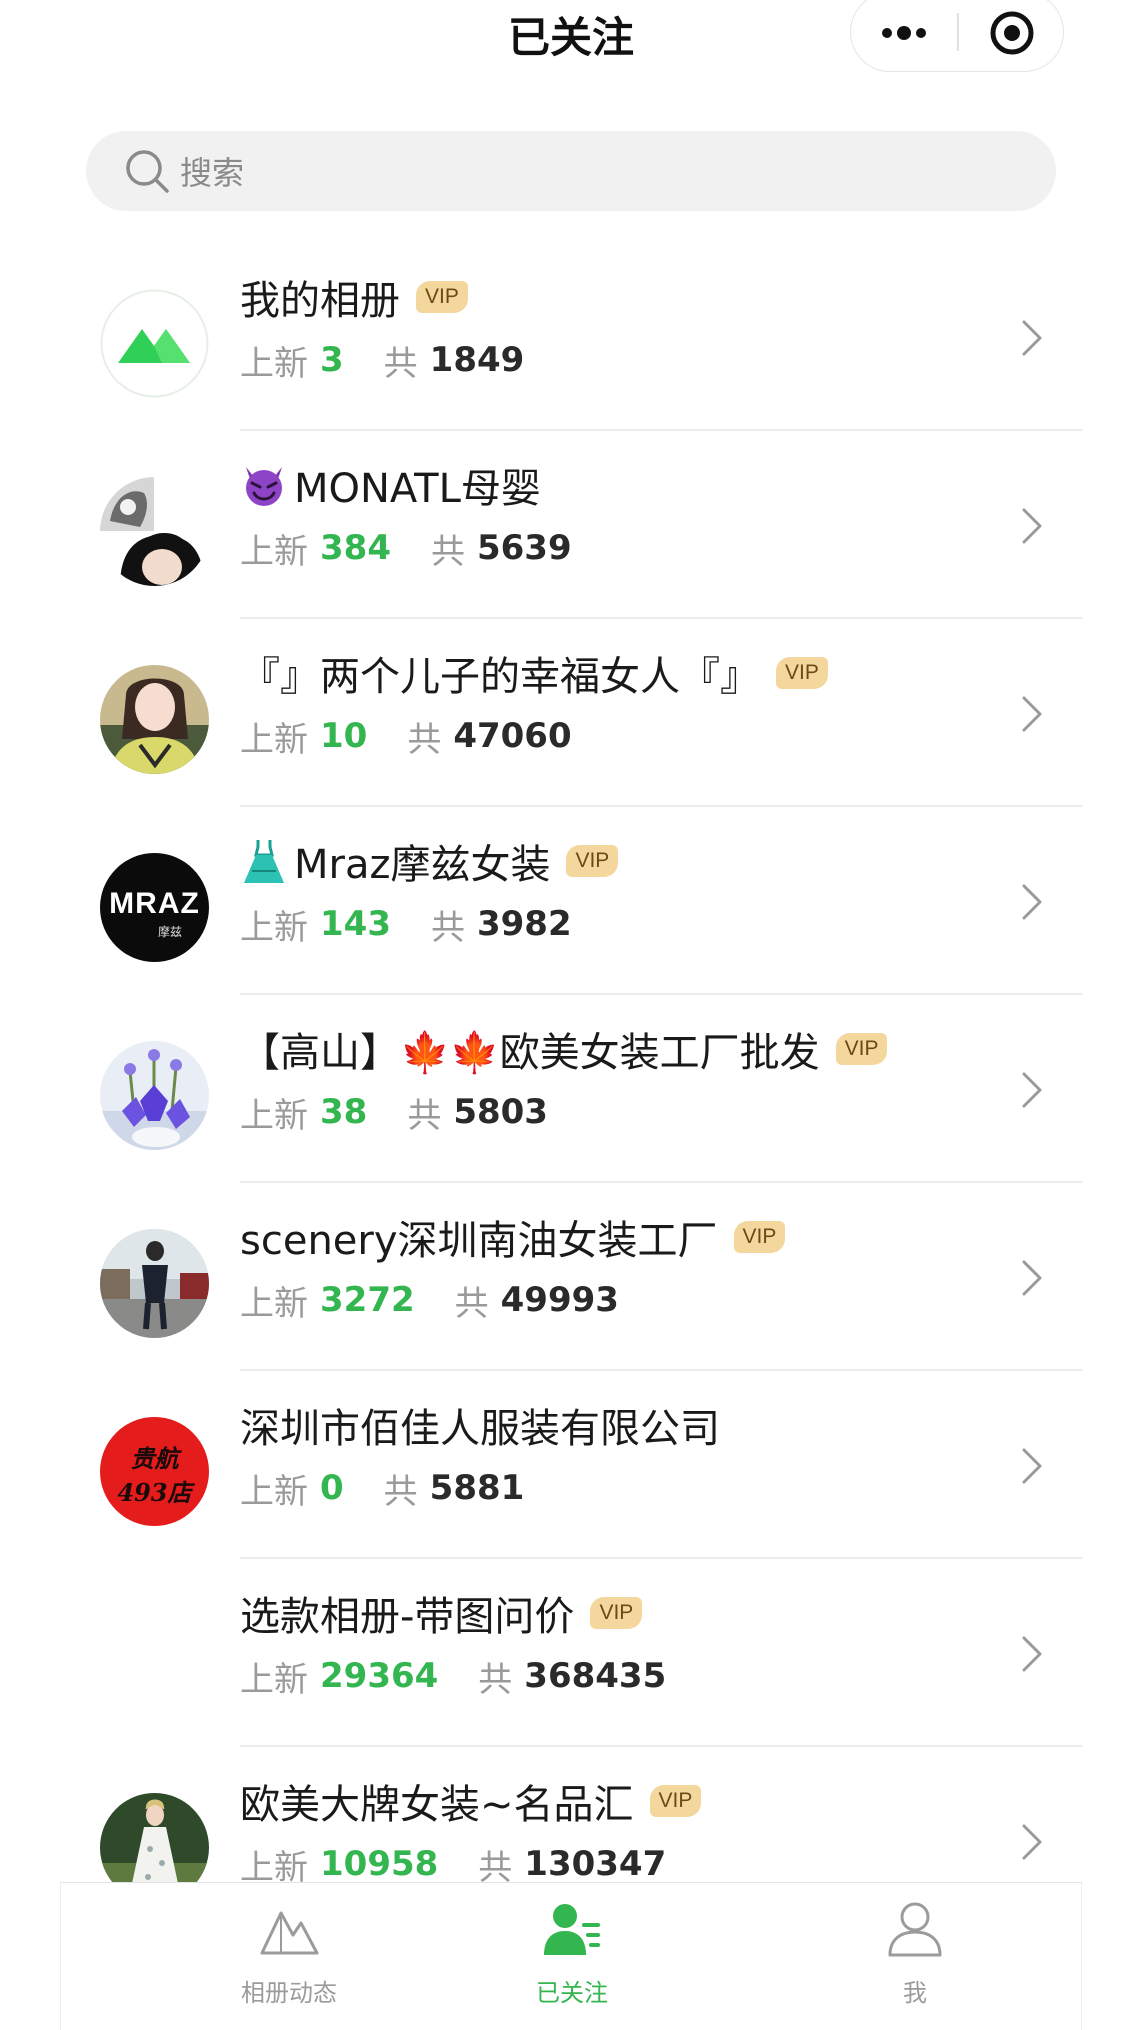 The width and height of the screenshot is (1142, 2030). Describe the element at coordinates (595, 1676) in the screenshot. I see `total-count: 368435` at that location.